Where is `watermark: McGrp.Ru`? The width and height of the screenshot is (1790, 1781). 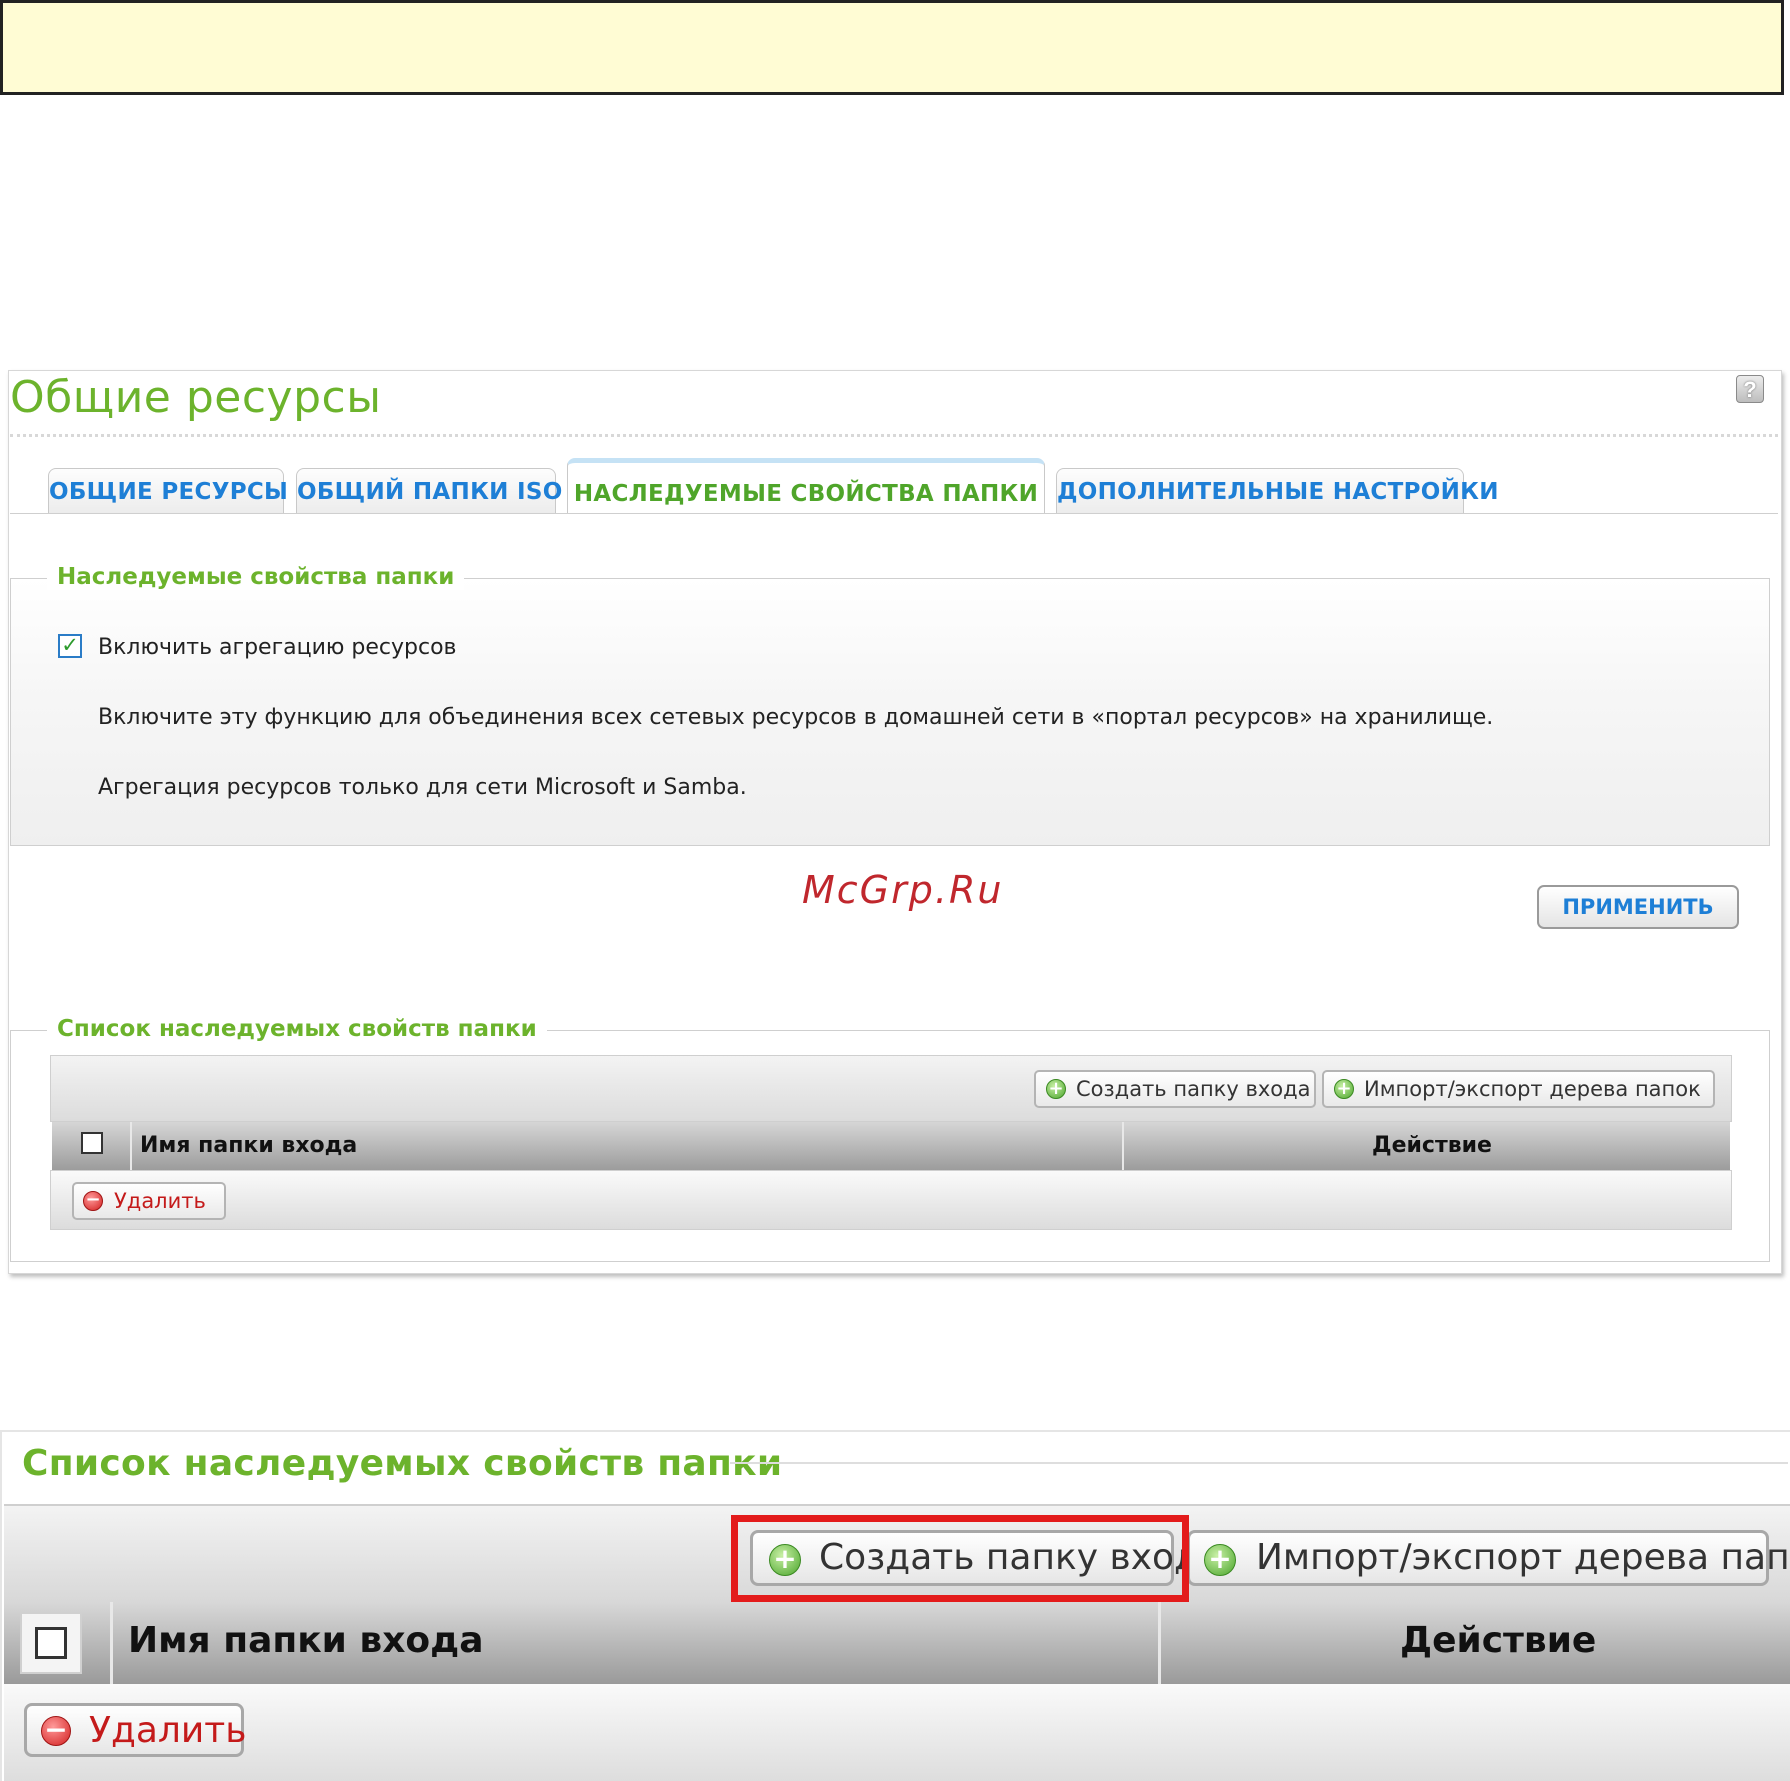
watermark: McGrp.Ru is located at coordinates (903, 890).